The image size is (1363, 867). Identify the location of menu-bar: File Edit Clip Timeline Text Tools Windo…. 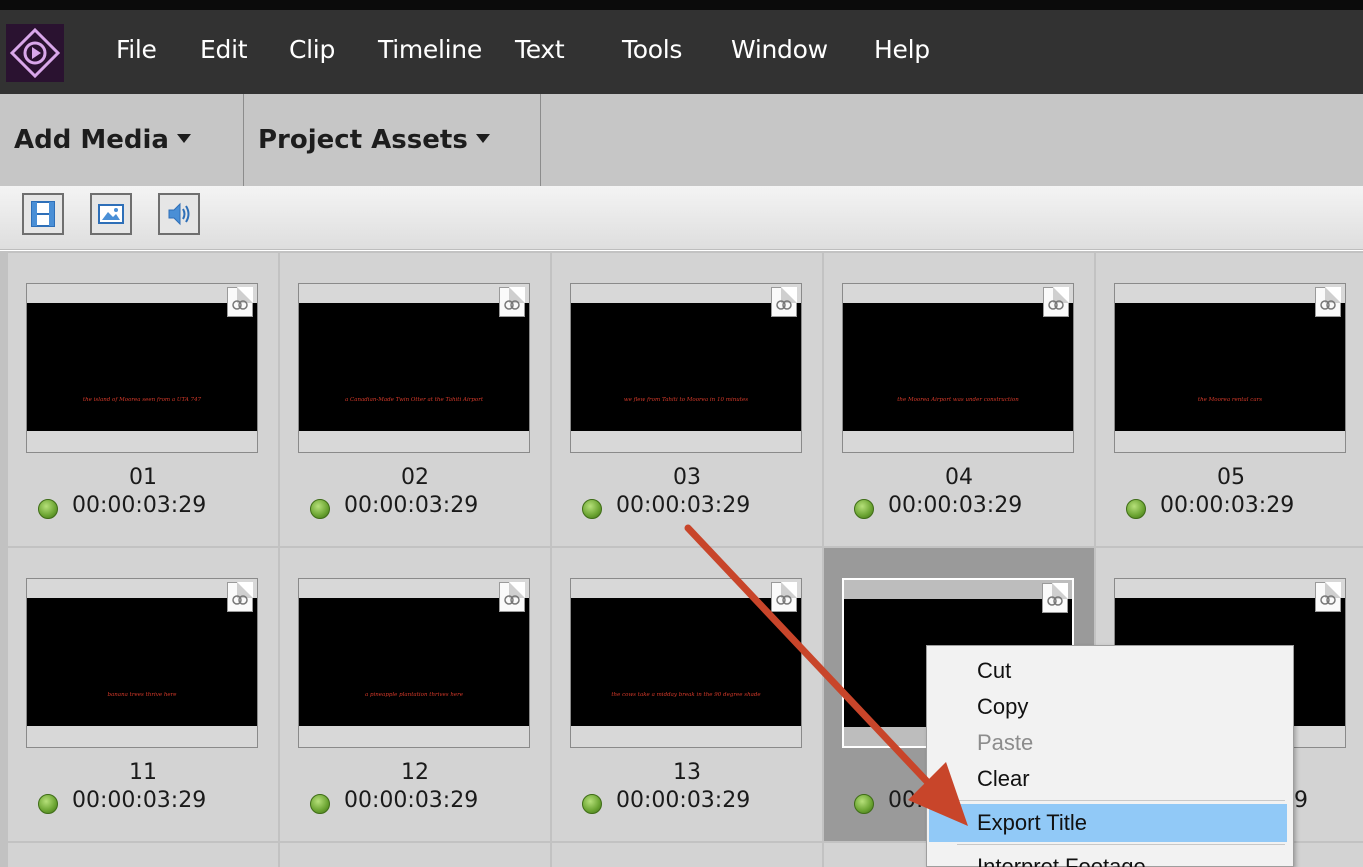
(681, 52).